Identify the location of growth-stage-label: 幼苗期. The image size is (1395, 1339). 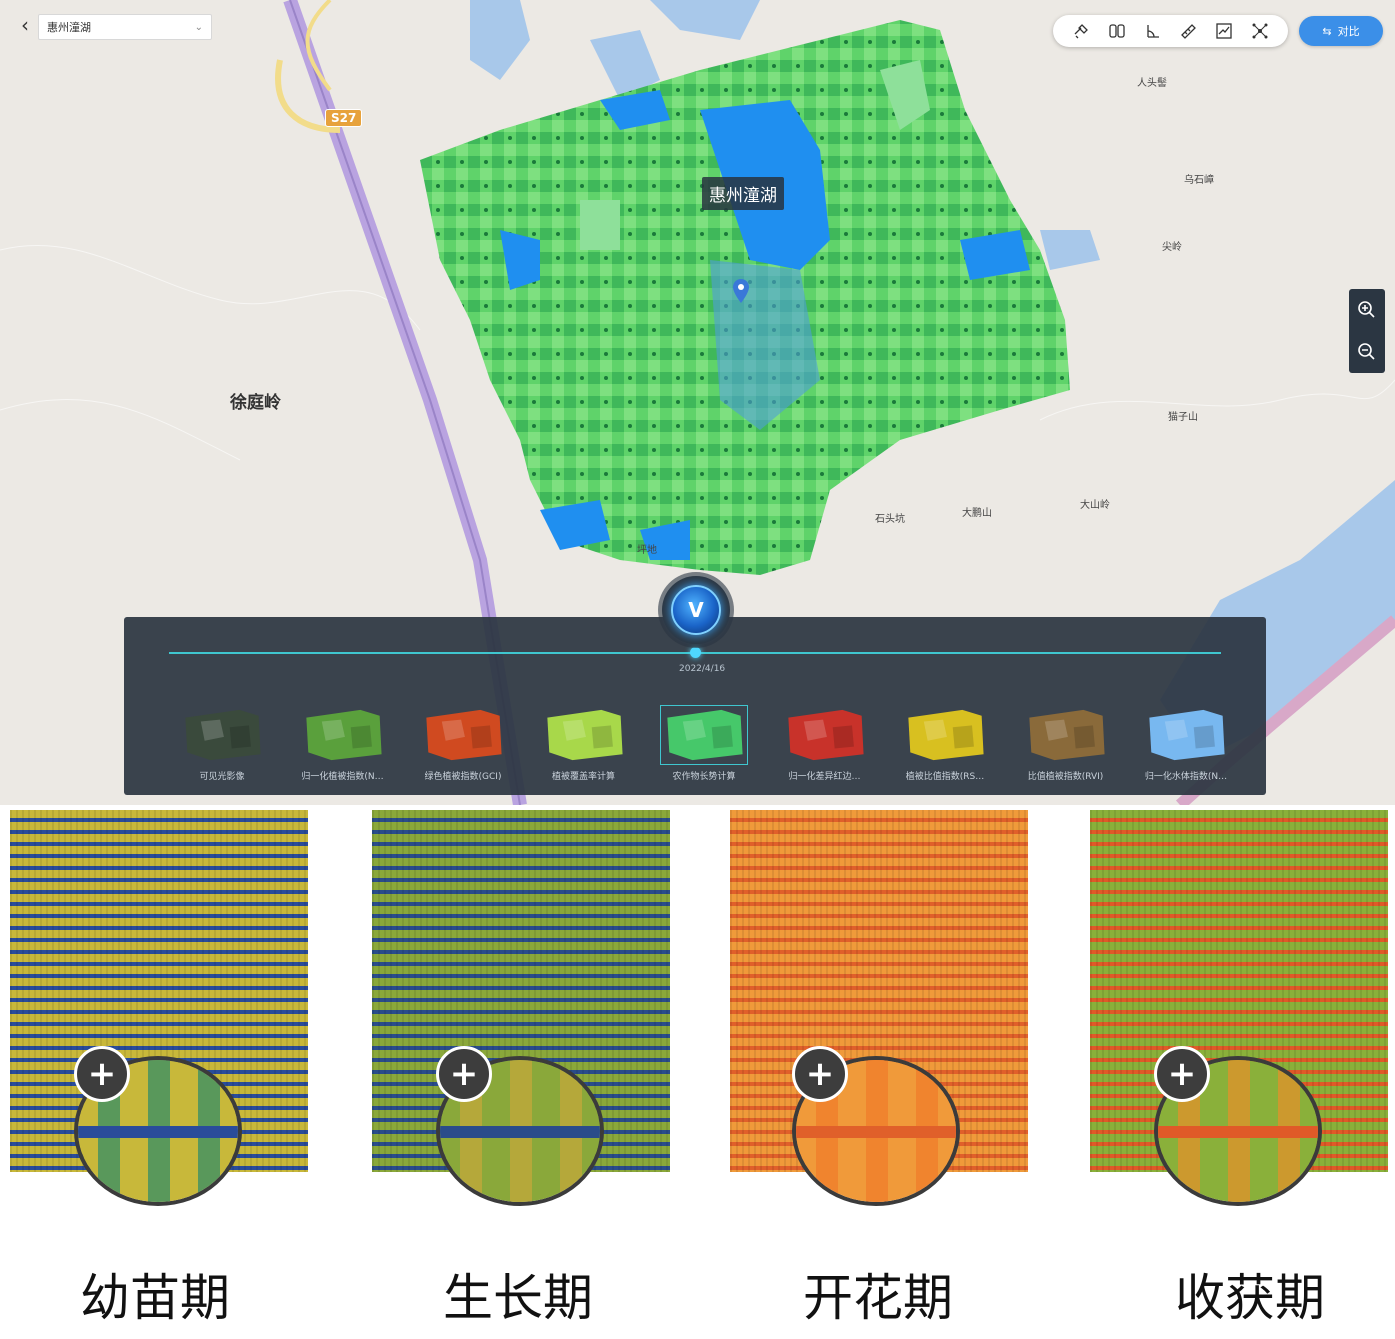
(155, 1298).